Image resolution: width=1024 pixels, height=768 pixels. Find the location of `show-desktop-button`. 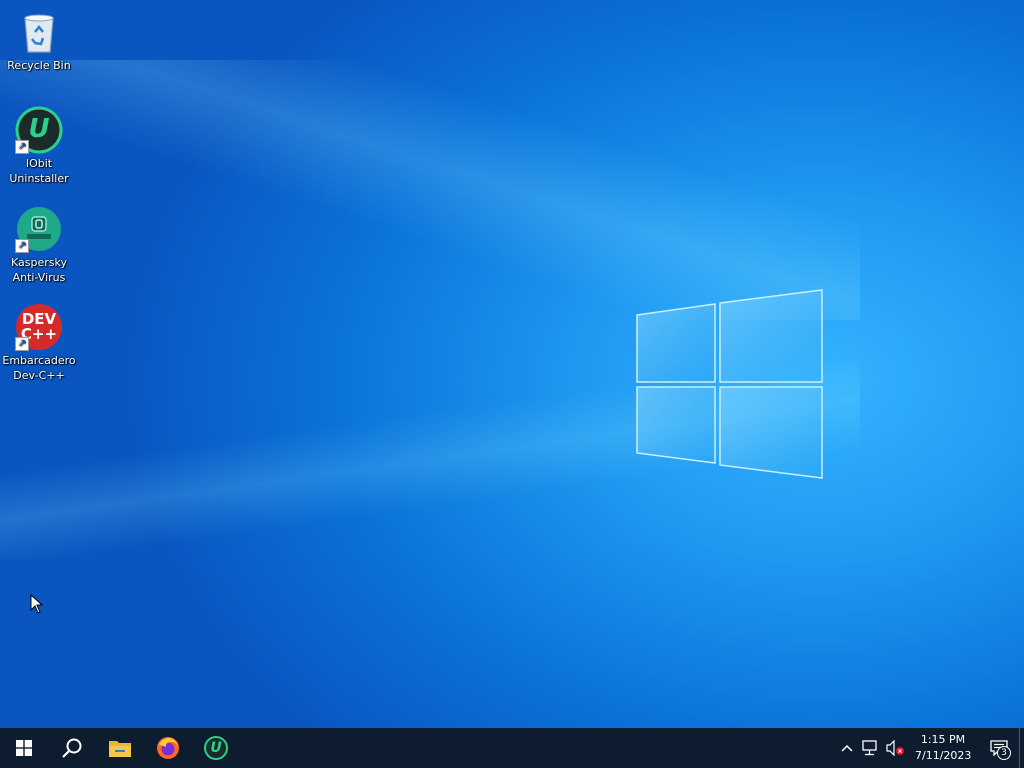

show-desktop-button is located at coordinates (1021, 748).